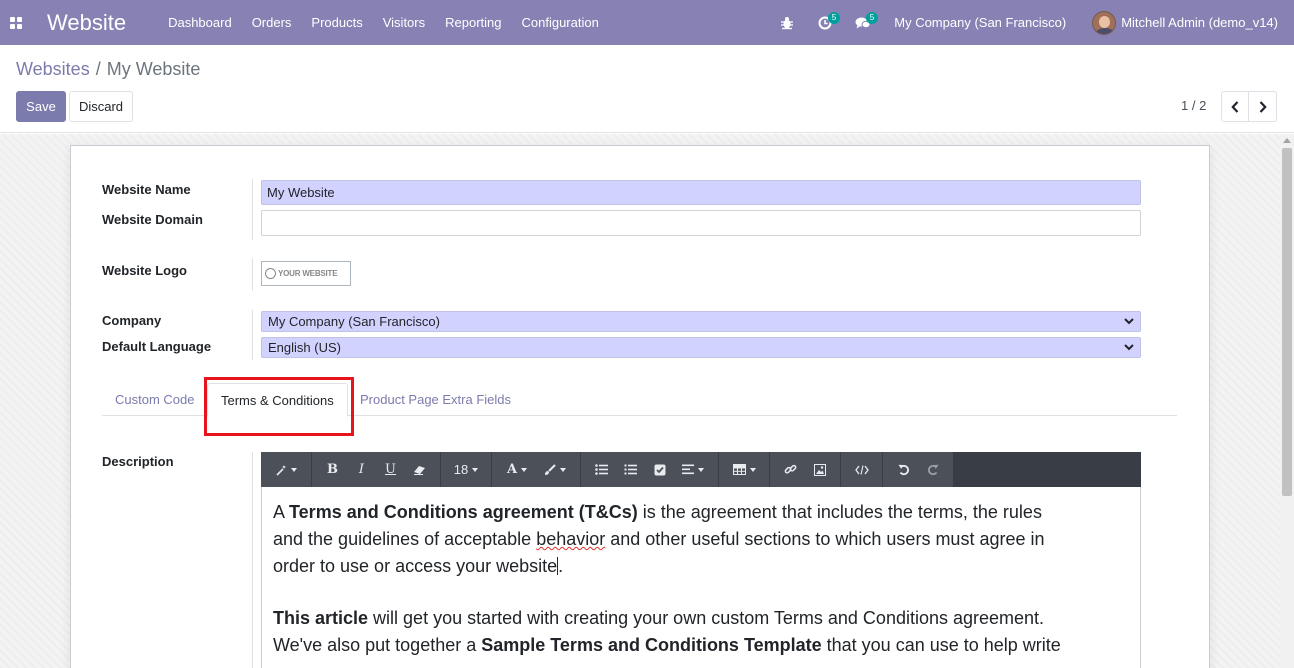 The image size is (1294, 668). Describe the element at coordinates (826, 22) in the screenshot. I see `activity-clock-icon: 5` at that location.